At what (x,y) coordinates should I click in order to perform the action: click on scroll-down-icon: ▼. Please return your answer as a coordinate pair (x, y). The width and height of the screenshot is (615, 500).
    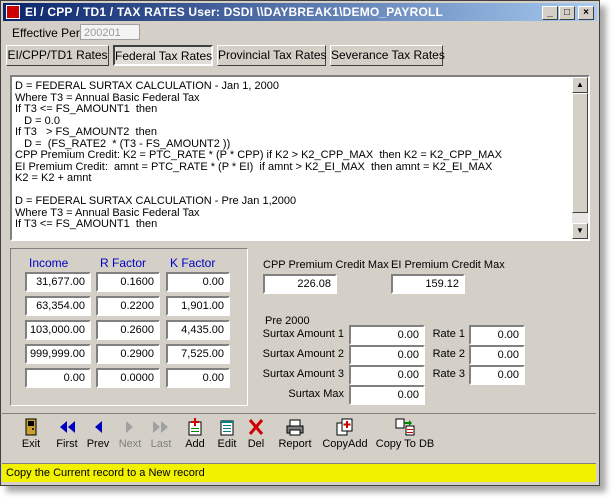
    Looking at the image, I should click on (580, 231).